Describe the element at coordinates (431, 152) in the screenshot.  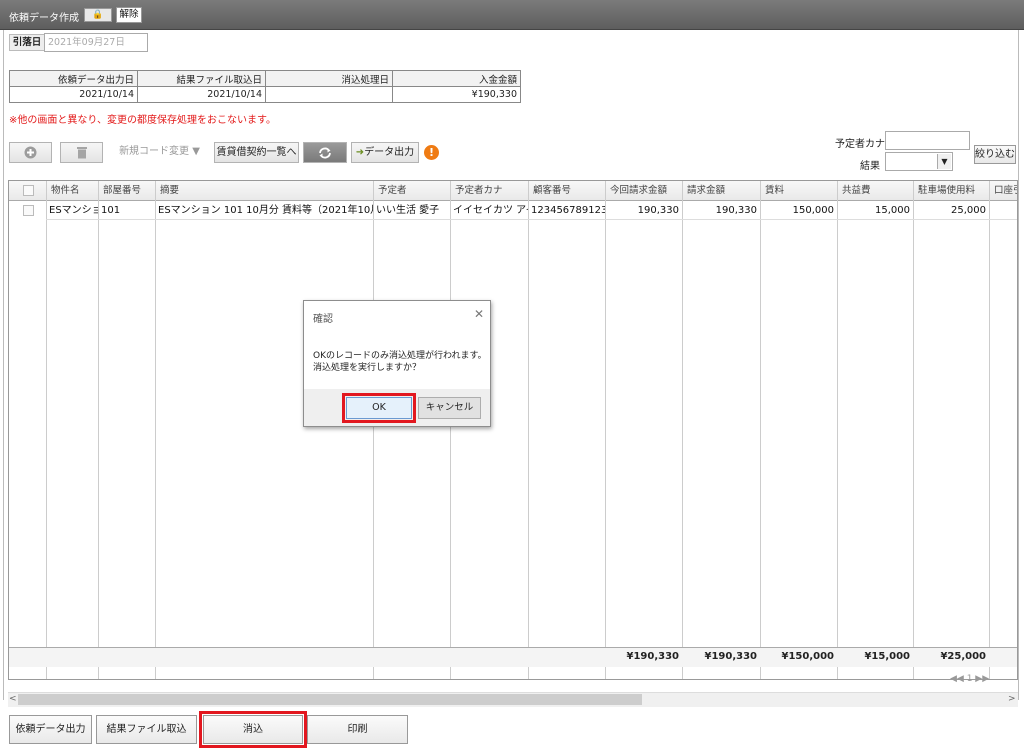
I see `info-icon: !` at that location.